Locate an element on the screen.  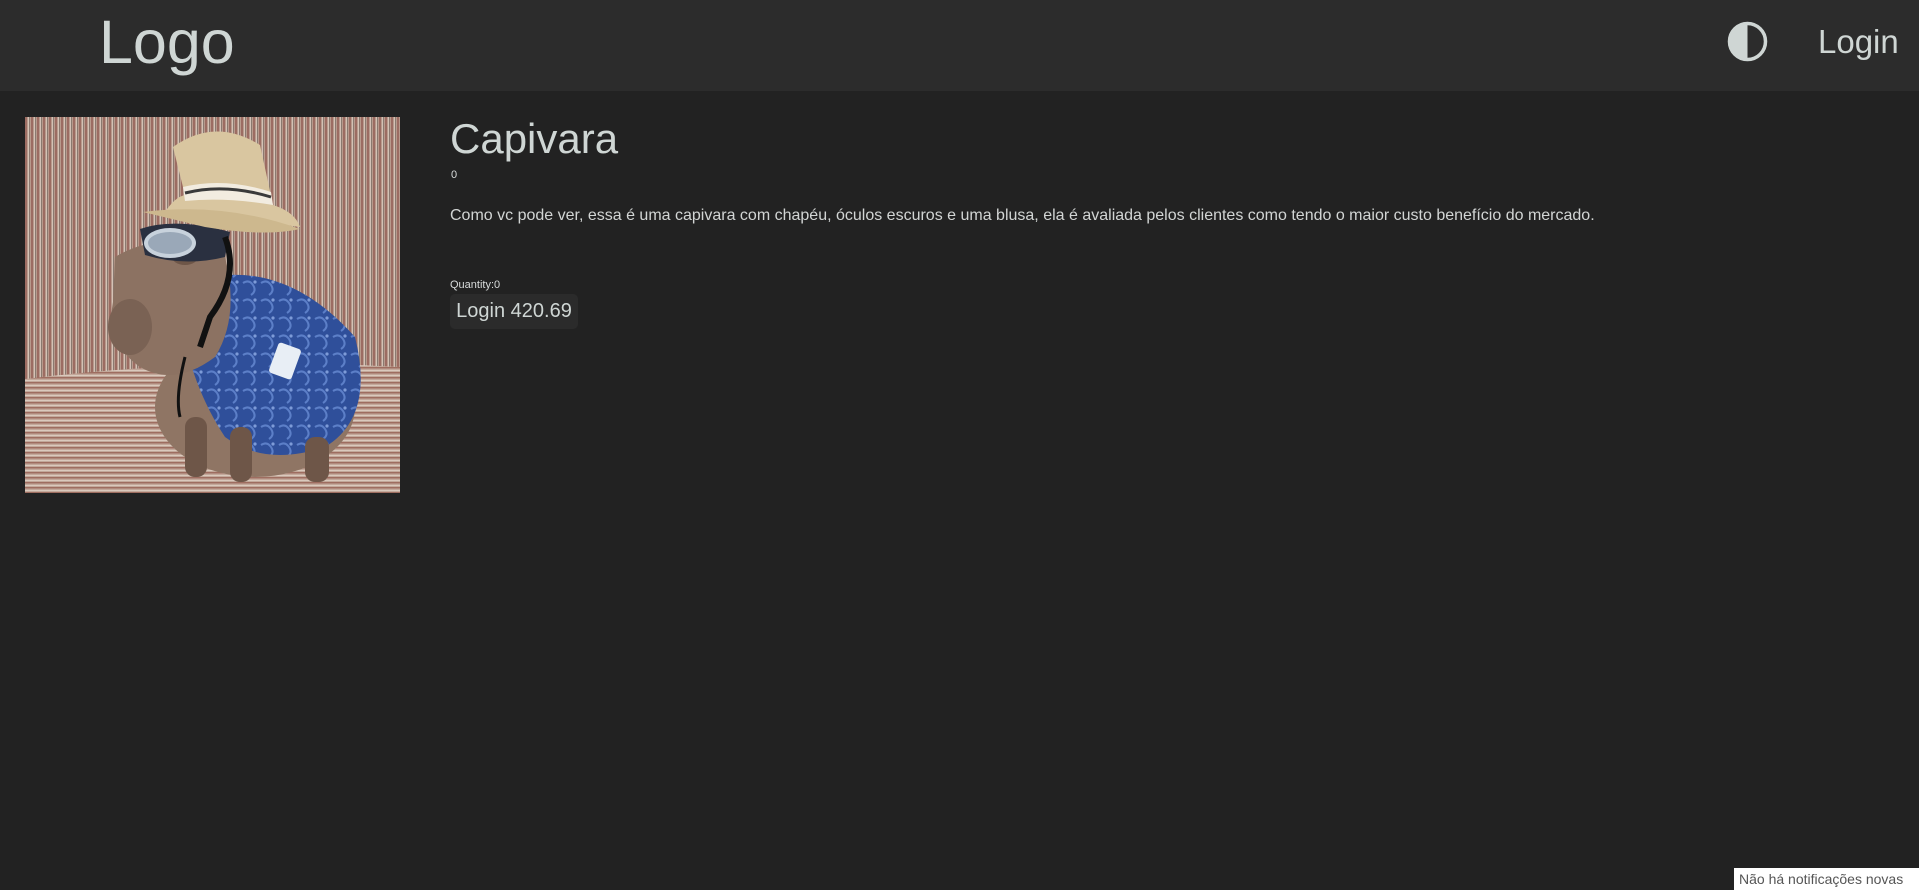
product-rating: 0 is located at coordinates (454, 175).